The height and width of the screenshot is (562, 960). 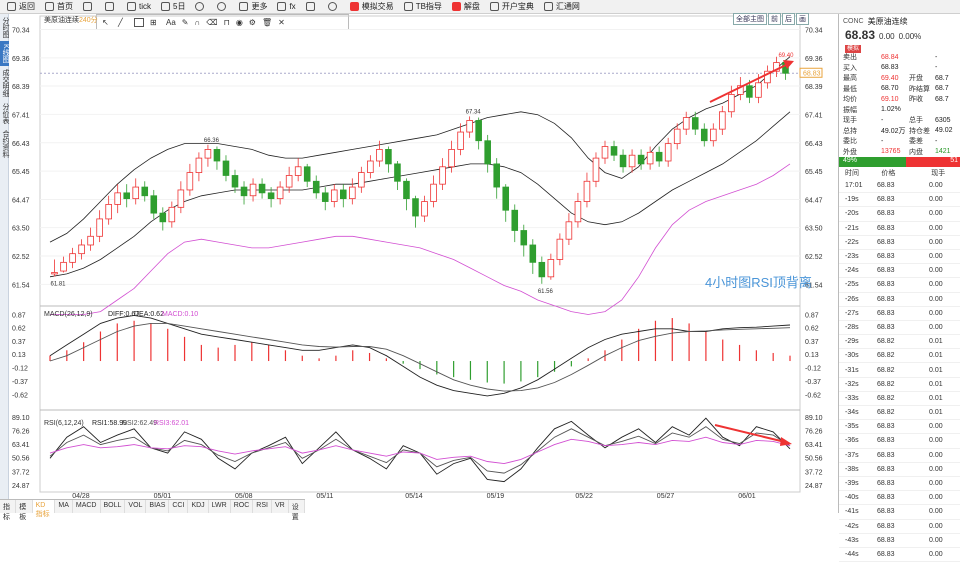 What do you see at coordinates (899, 555) in the screenshot?
I see `tick-row: -44s 68.83 0.00` at bounding box center [899, 555].